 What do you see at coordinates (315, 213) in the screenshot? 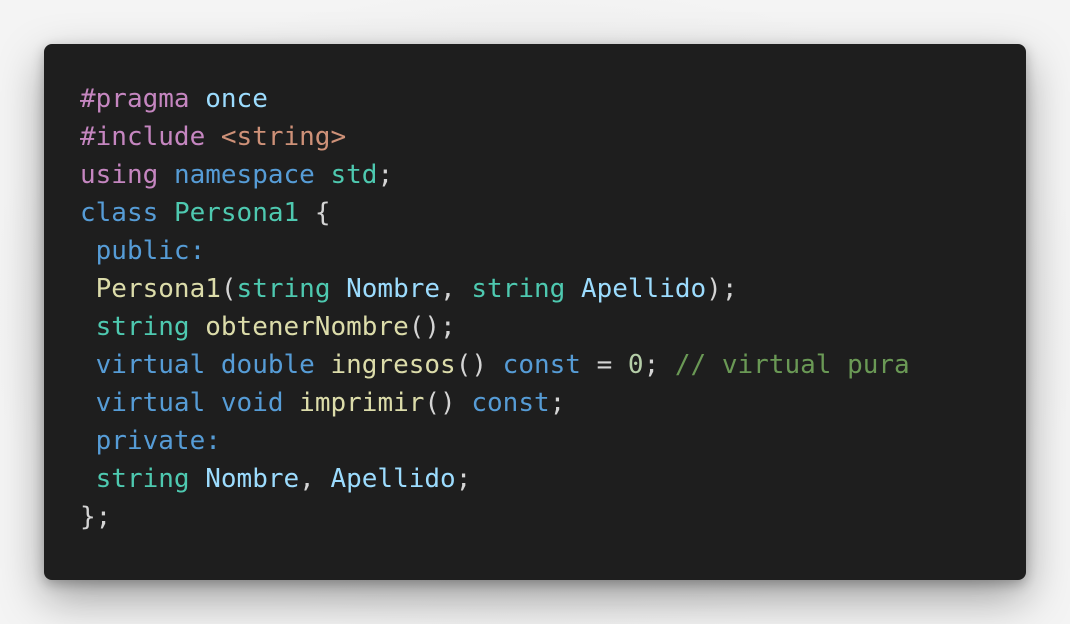
I see `code-token-punct: {` at bounding box center [315, 213].